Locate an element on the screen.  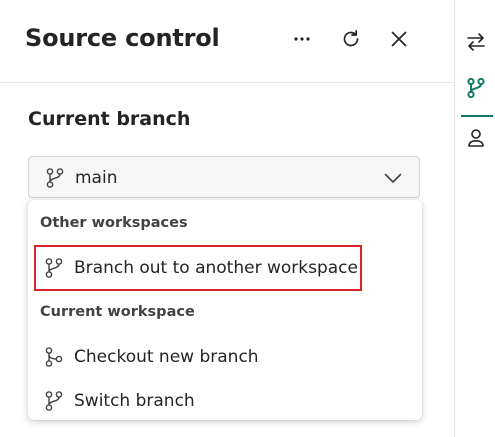
checkout-new-branch-menu-item: Checkout new branch is located at coordinates (197, 357).